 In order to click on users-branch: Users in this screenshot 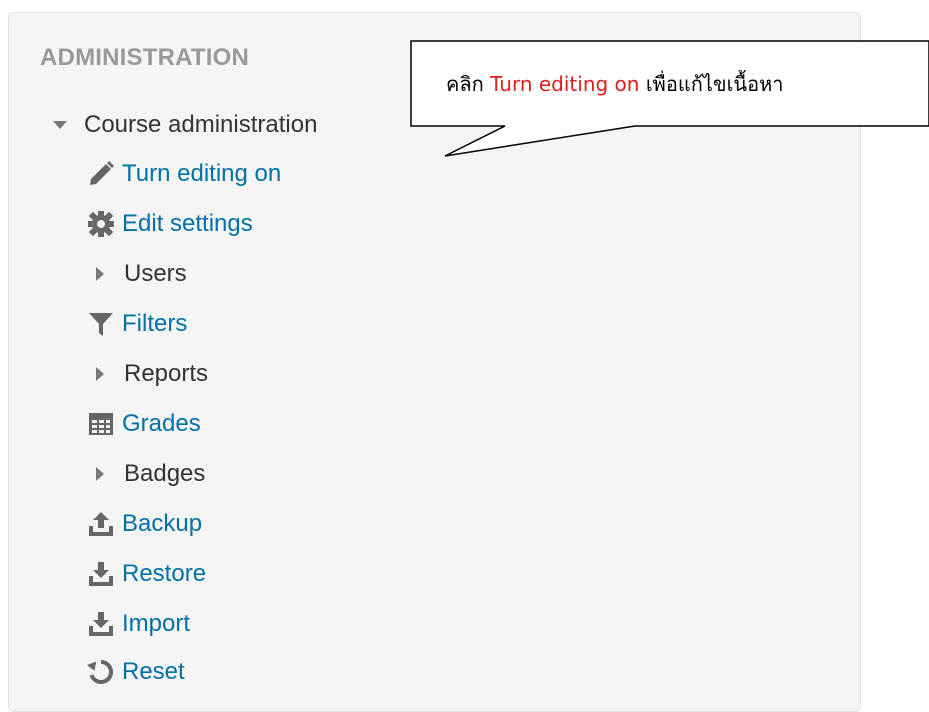, I will do `click(138, 274)`.